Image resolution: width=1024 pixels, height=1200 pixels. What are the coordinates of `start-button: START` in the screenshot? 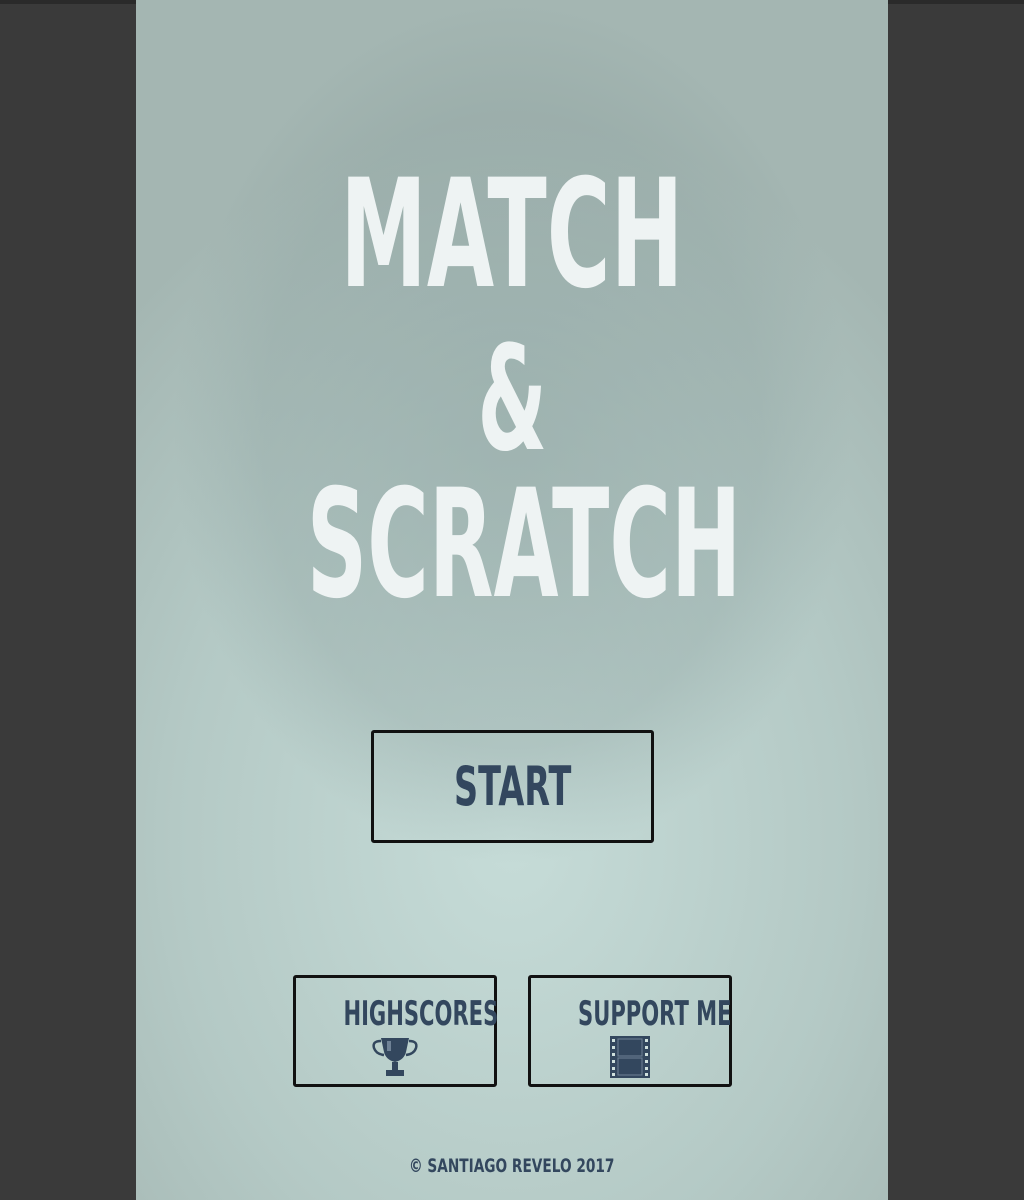 It's located at (512, 786).